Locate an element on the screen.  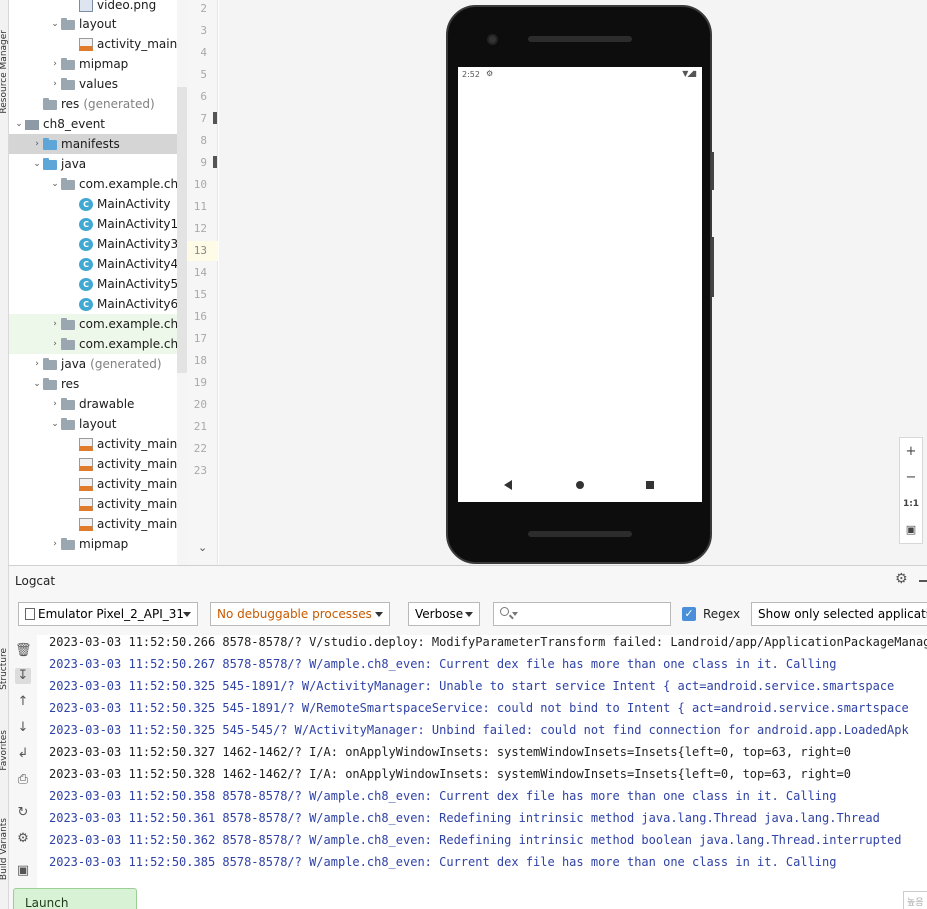
build-variants-tab: Build Variants is located at coordinates (4, 849).